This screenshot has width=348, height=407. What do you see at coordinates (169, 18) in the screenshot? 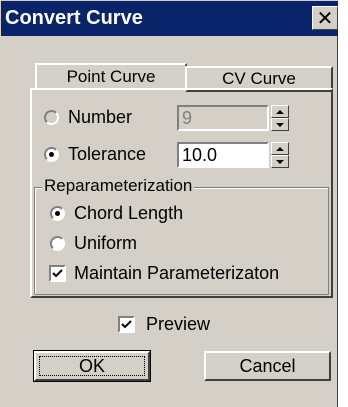
I see `title-bar: Convert Curve ✕` at bounding box center [169, 18].